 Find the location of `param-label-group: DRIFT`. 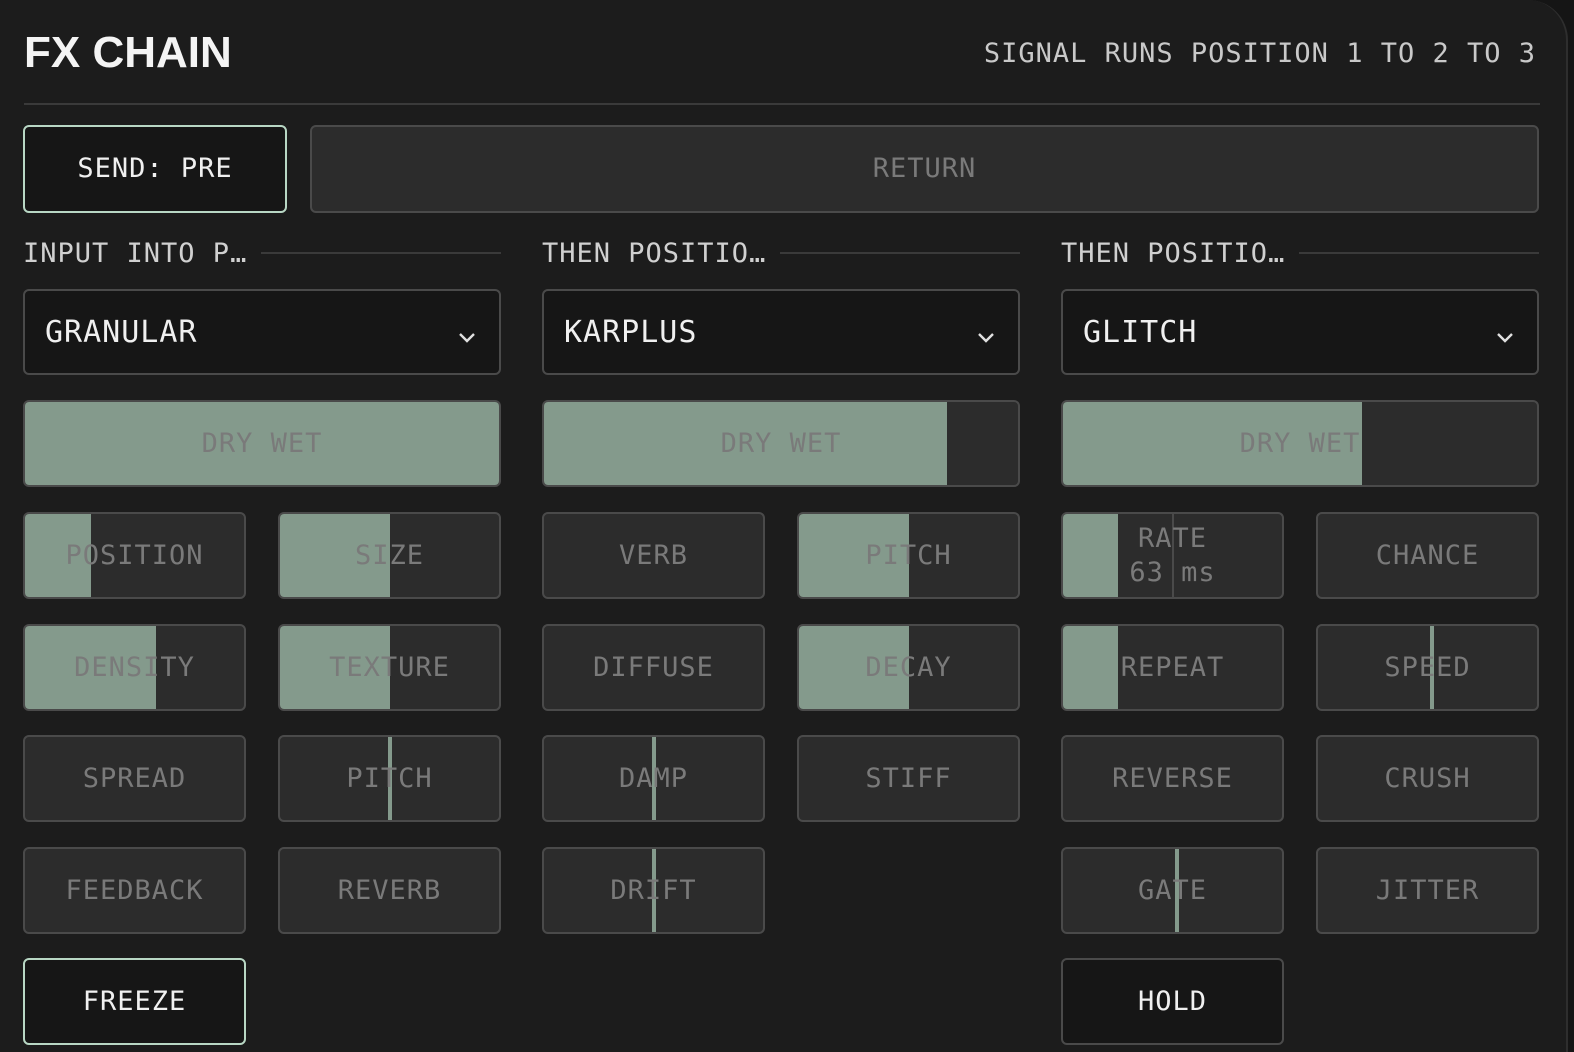

param-label-group: DRIFT is located at coordinates (653, 891).